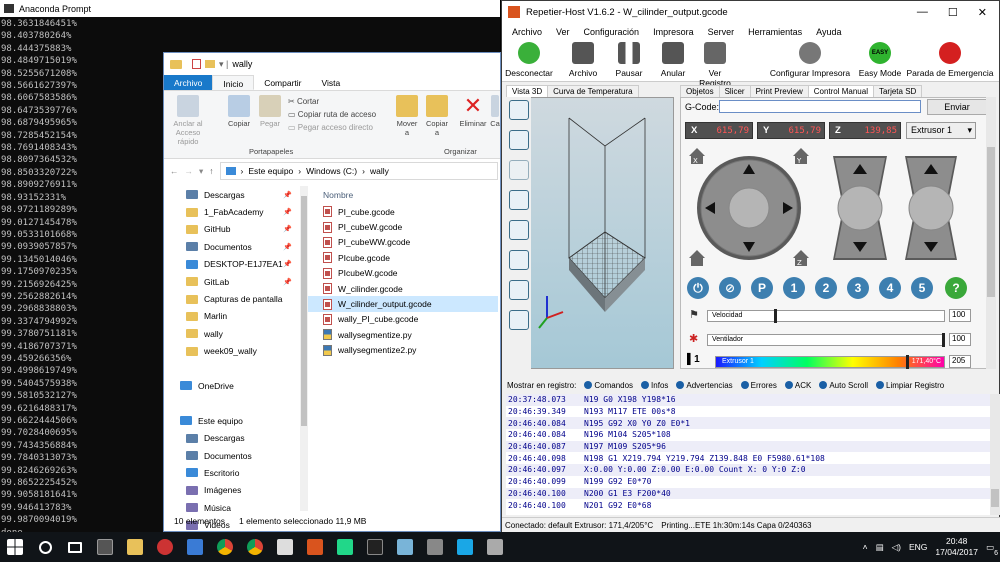 The width and height of the screenshot is (1000, 562). I want to click on extruder-select: Extrusor 1 ▾, so click(941, 130).